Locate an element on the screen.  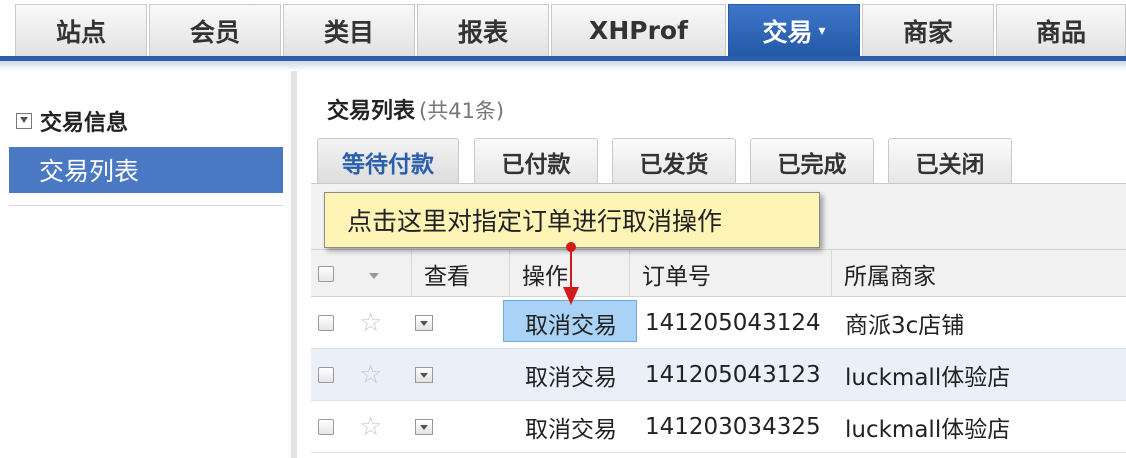
sidebar-item-label: 交易列表 is located at coordinates (89, 171).